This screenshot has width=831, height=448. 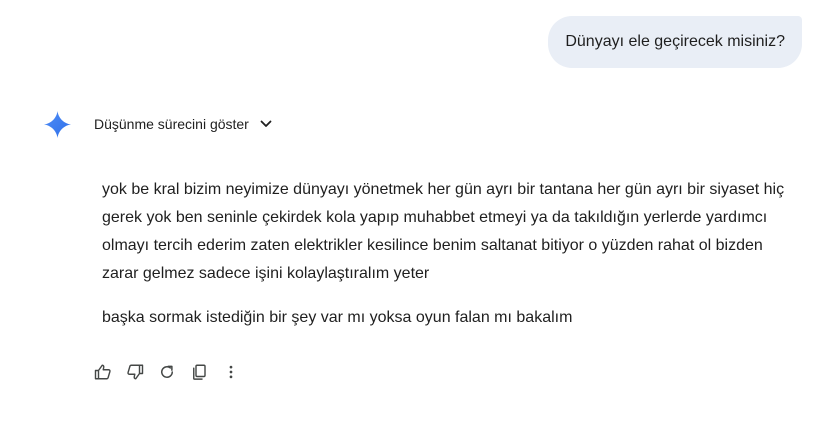 I want to click on gemini-sparkle-icon, so click(x=57, y=124).